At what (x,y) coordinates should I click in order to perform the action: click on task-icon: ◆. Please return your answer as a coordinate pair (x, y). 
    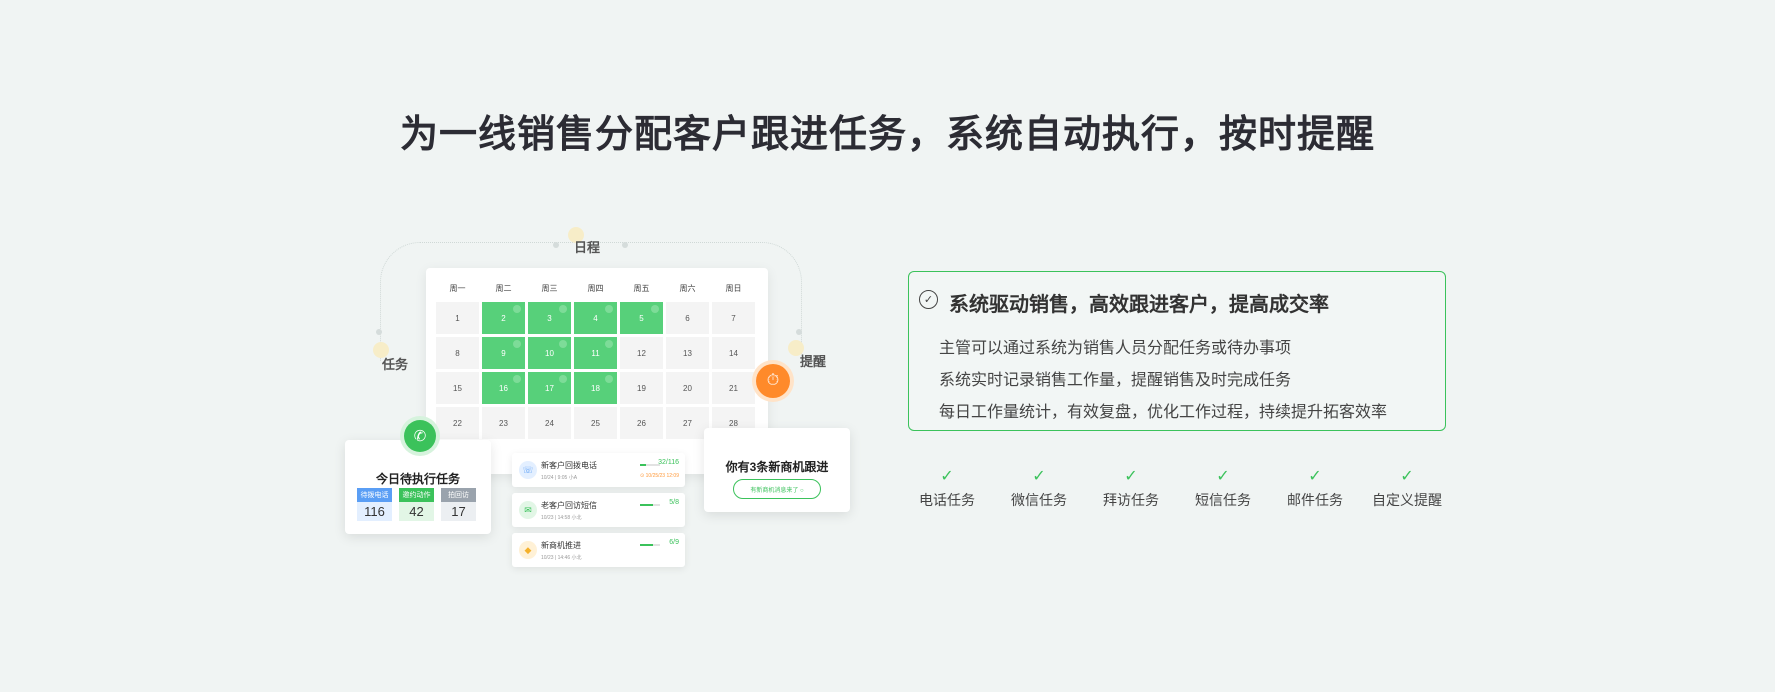
    Looking at the image, I should click on (528, 550).